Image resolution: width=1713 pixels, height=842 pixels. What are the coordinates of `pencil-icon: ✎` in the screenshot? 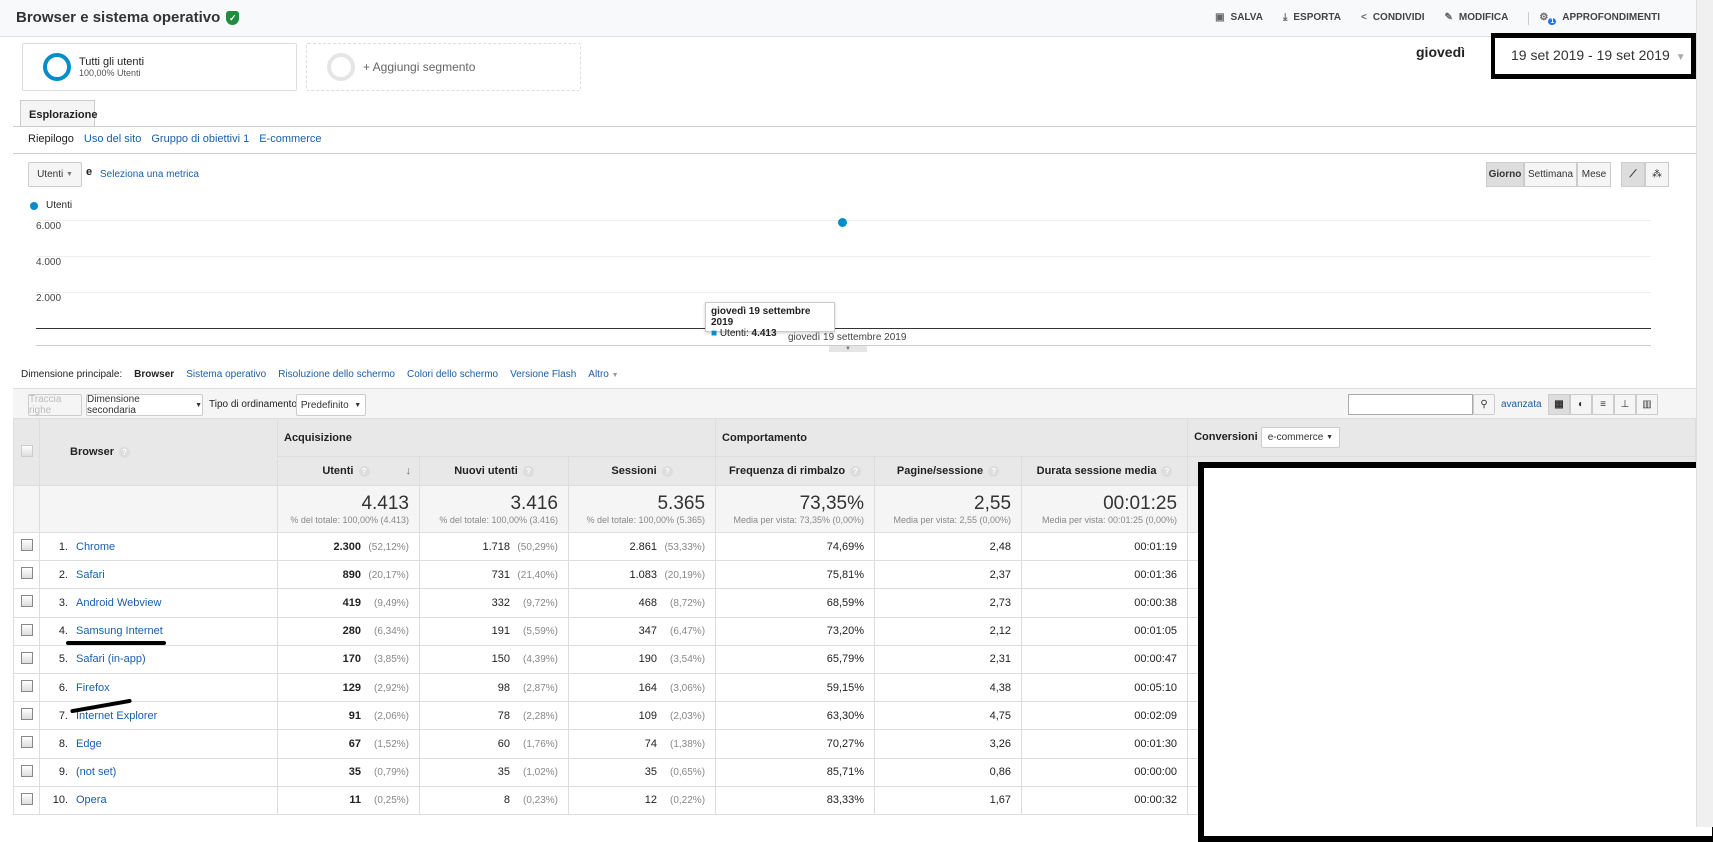 It's located at (1448, 17).